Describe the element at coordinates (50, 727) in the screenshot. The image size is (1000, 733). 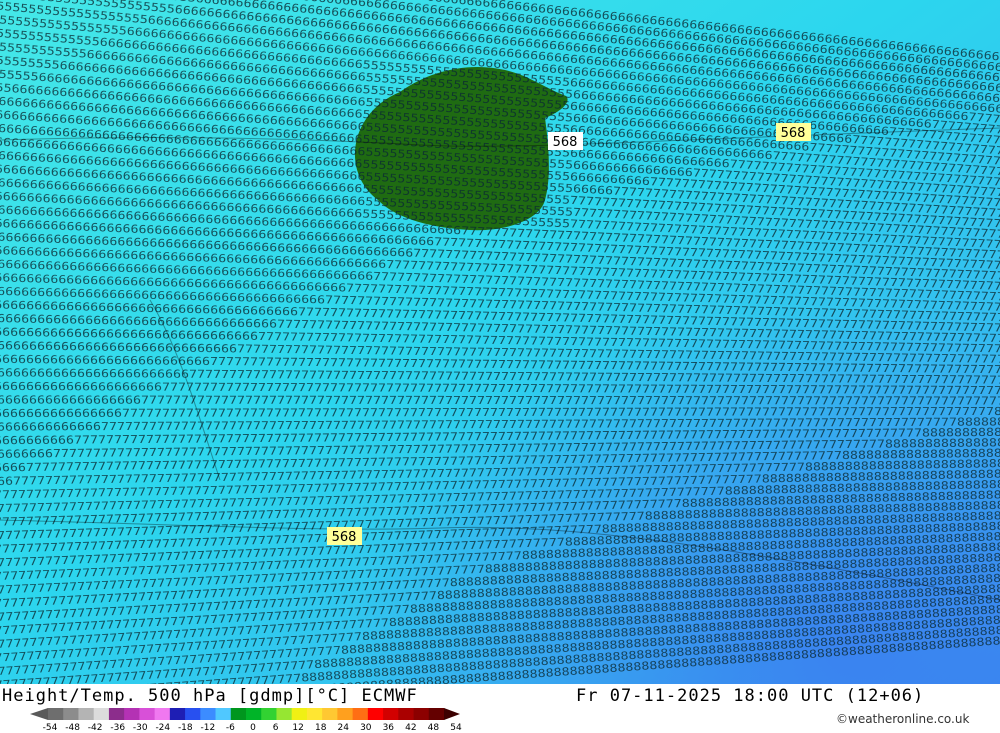
I see `legend-tick-label: -54` at that location.